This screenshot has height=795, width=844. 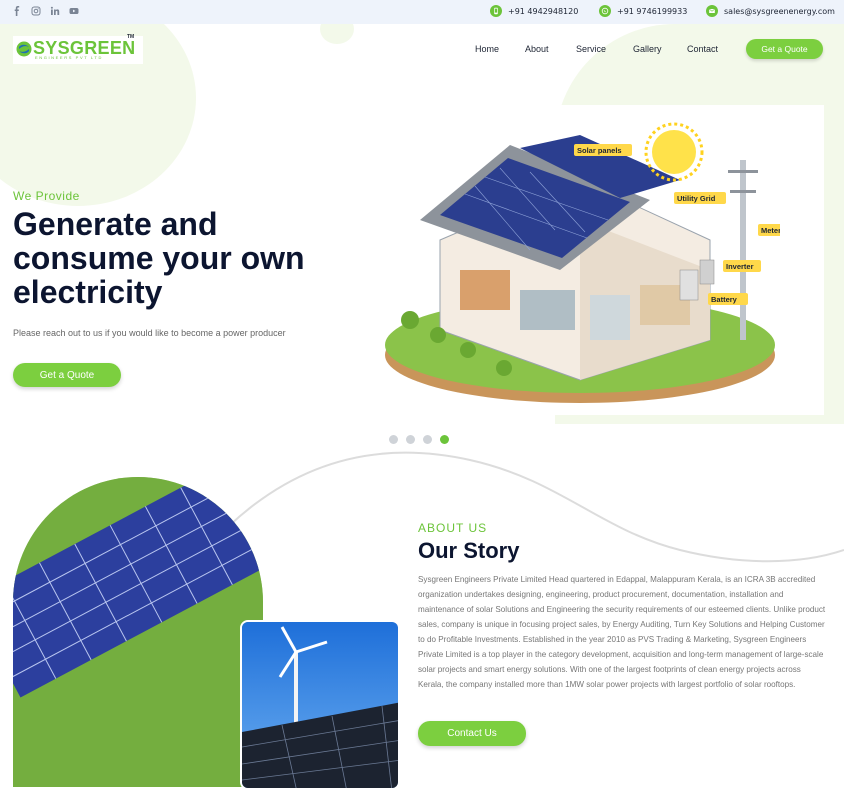 I want to click on mail-icon, so click(x=712, y=11).